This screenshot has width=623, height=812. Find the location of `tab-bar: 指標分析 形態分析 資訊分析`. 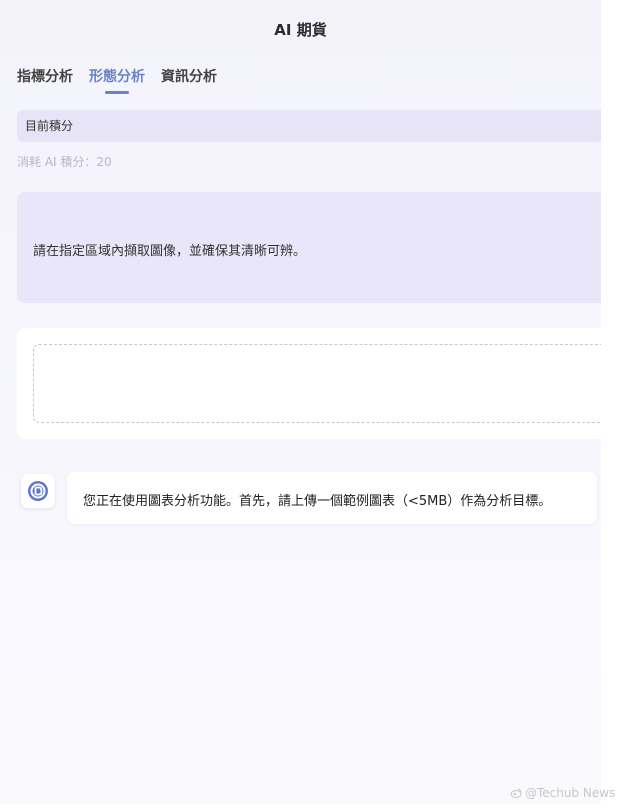

tab-bar: 指標分析 形態分析 資訊分析 is located at coordinates (125, 80).